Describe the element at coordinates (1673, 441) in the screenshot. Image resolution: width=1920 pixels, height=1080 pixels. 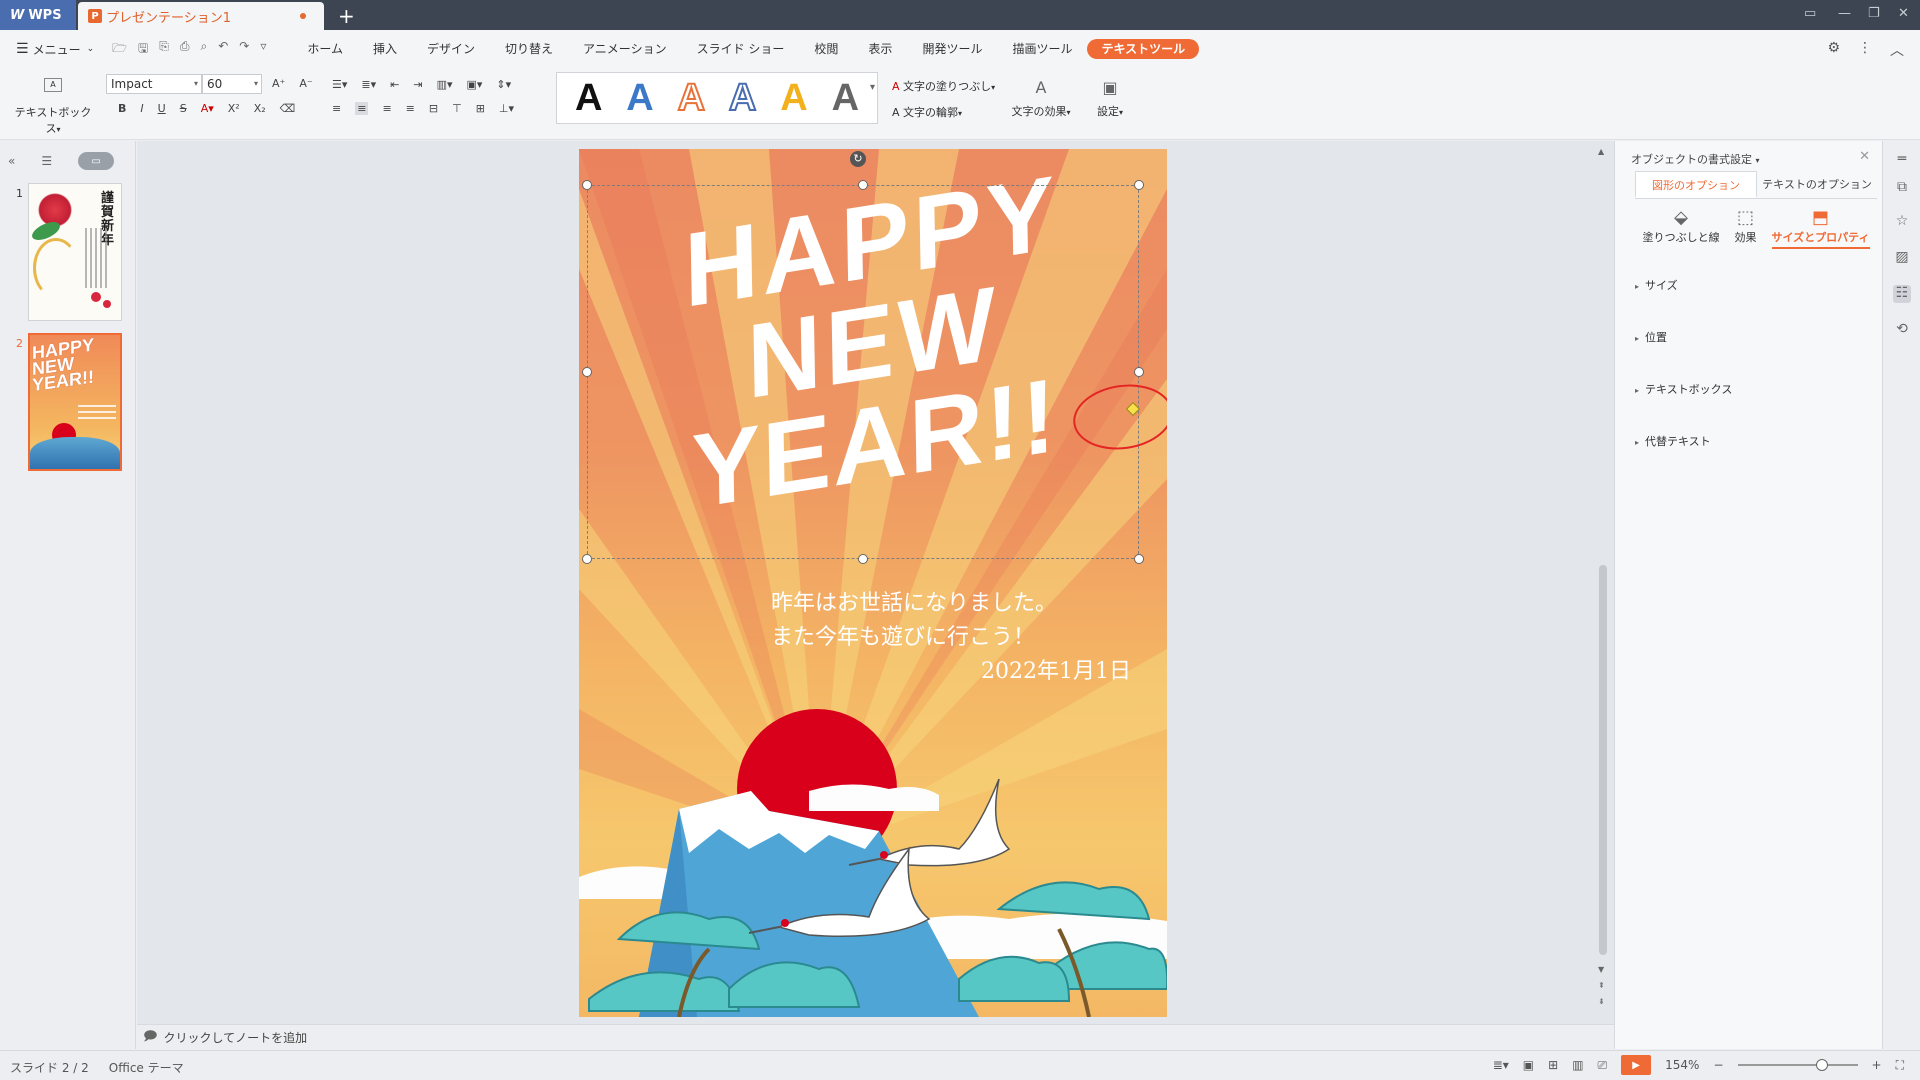
I see `section-alt-text: ▸ 代替テキスト` at that location.